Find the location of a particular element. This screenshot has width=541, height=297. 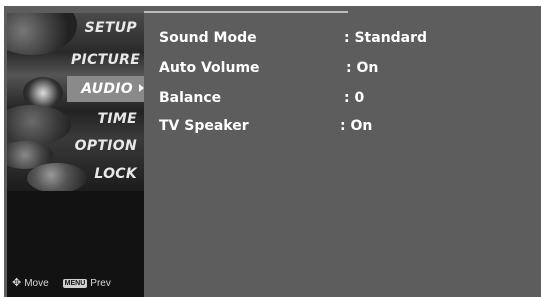

footer-hints: ✥ Move MENU Prev is located at coordinates (61, 283).